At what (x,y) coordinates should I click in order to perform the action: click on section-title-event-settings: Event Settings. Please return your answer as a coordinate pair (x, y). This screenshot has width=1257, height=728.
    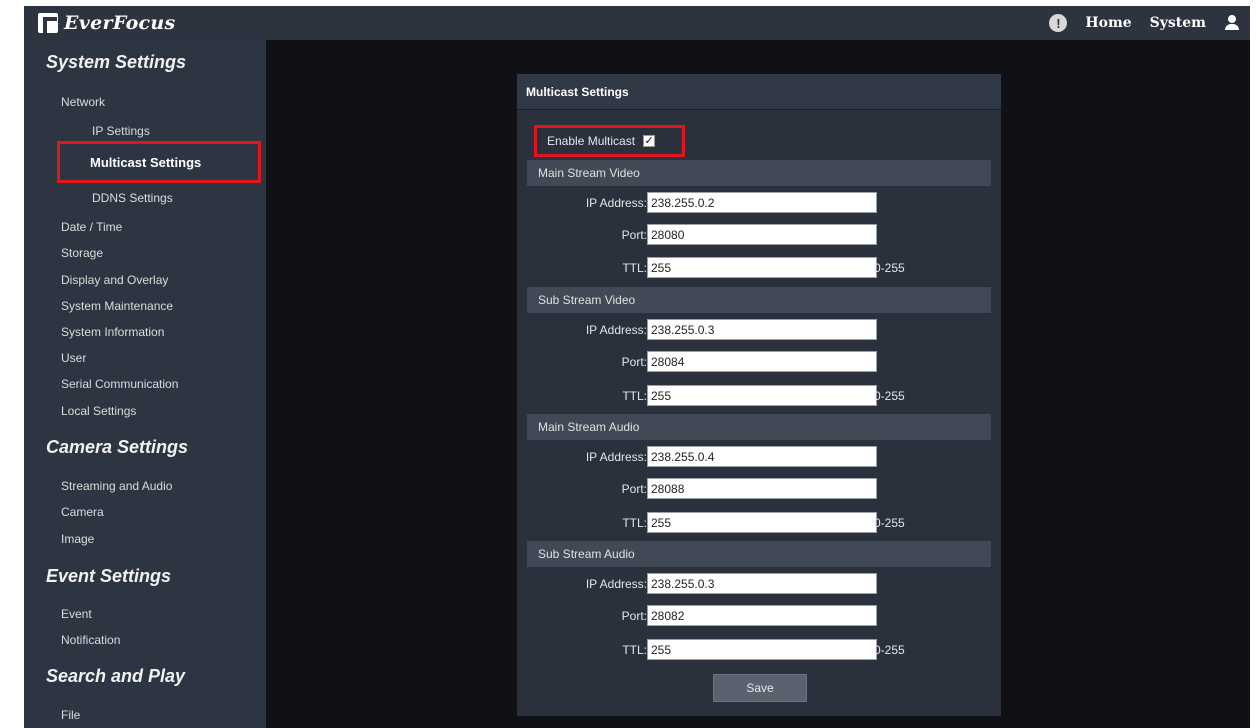
    Looking at the image, I should click on (108, 576).